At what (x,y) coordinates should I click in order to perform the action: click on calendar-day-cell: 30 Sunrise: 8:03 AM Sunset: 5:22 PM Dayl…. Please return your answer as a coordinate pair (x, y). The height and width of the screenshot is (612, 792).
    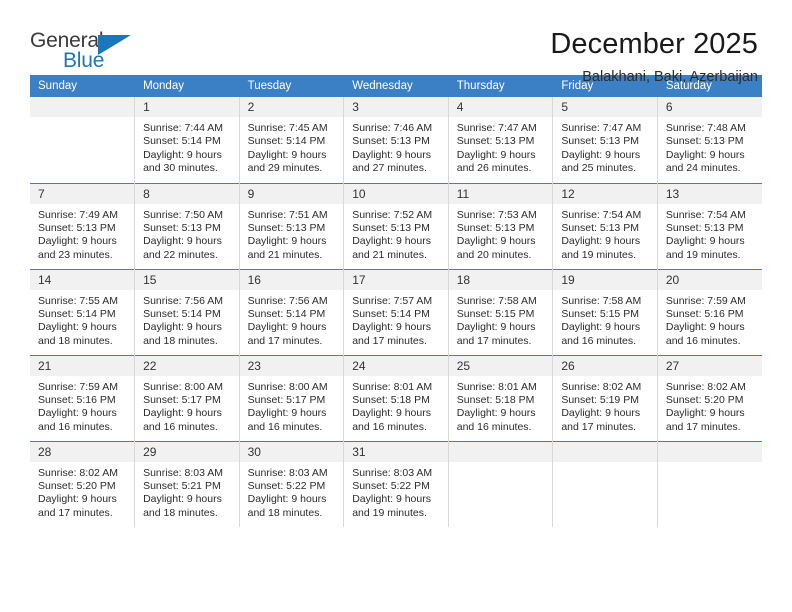
    Looking at the image, I should click on (292, 483).